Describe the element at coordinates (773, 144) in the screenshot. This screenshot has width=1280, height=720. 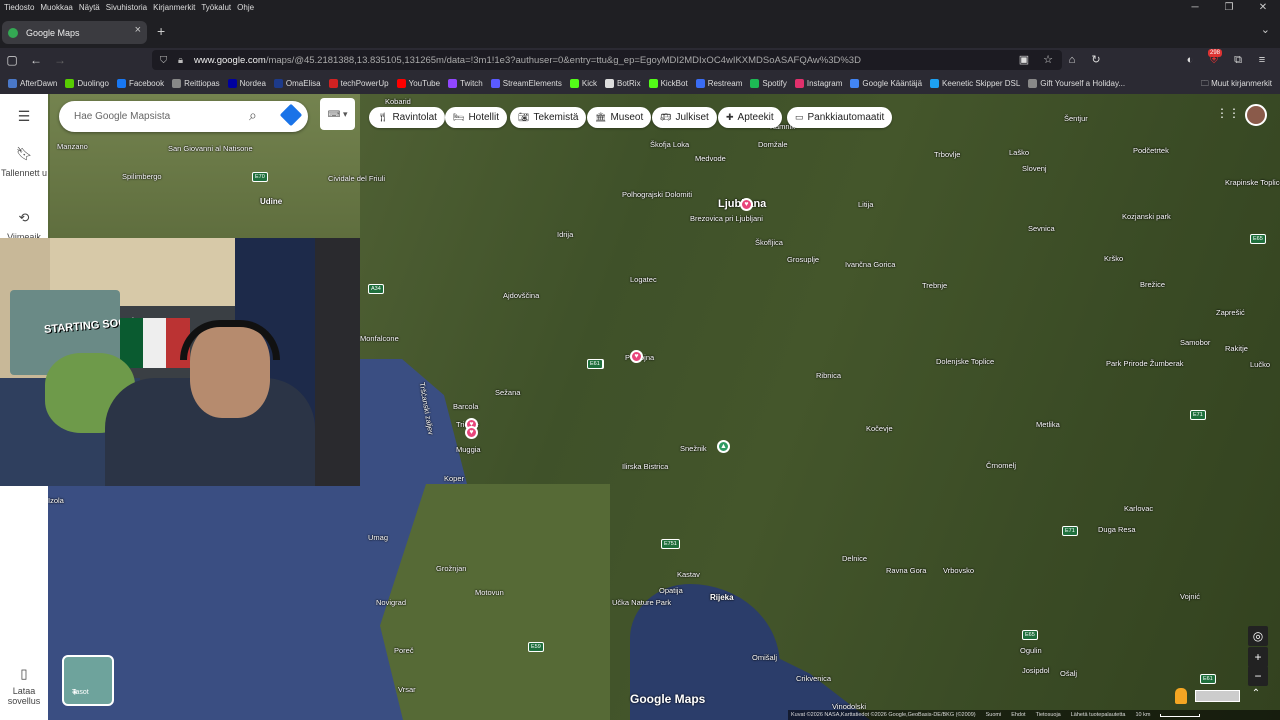
I see `map-place-label: Domžale` at that location.